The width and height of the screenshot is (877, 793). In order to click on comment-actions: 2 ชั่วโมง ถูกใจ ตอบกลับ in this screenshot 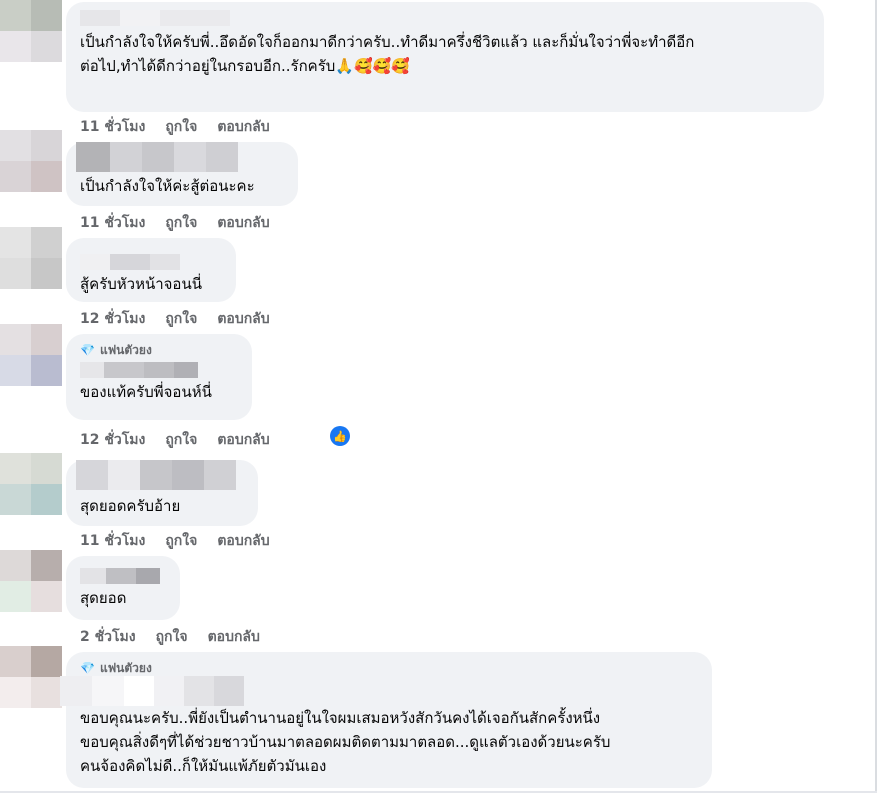, I will do `click(170, 637)`.